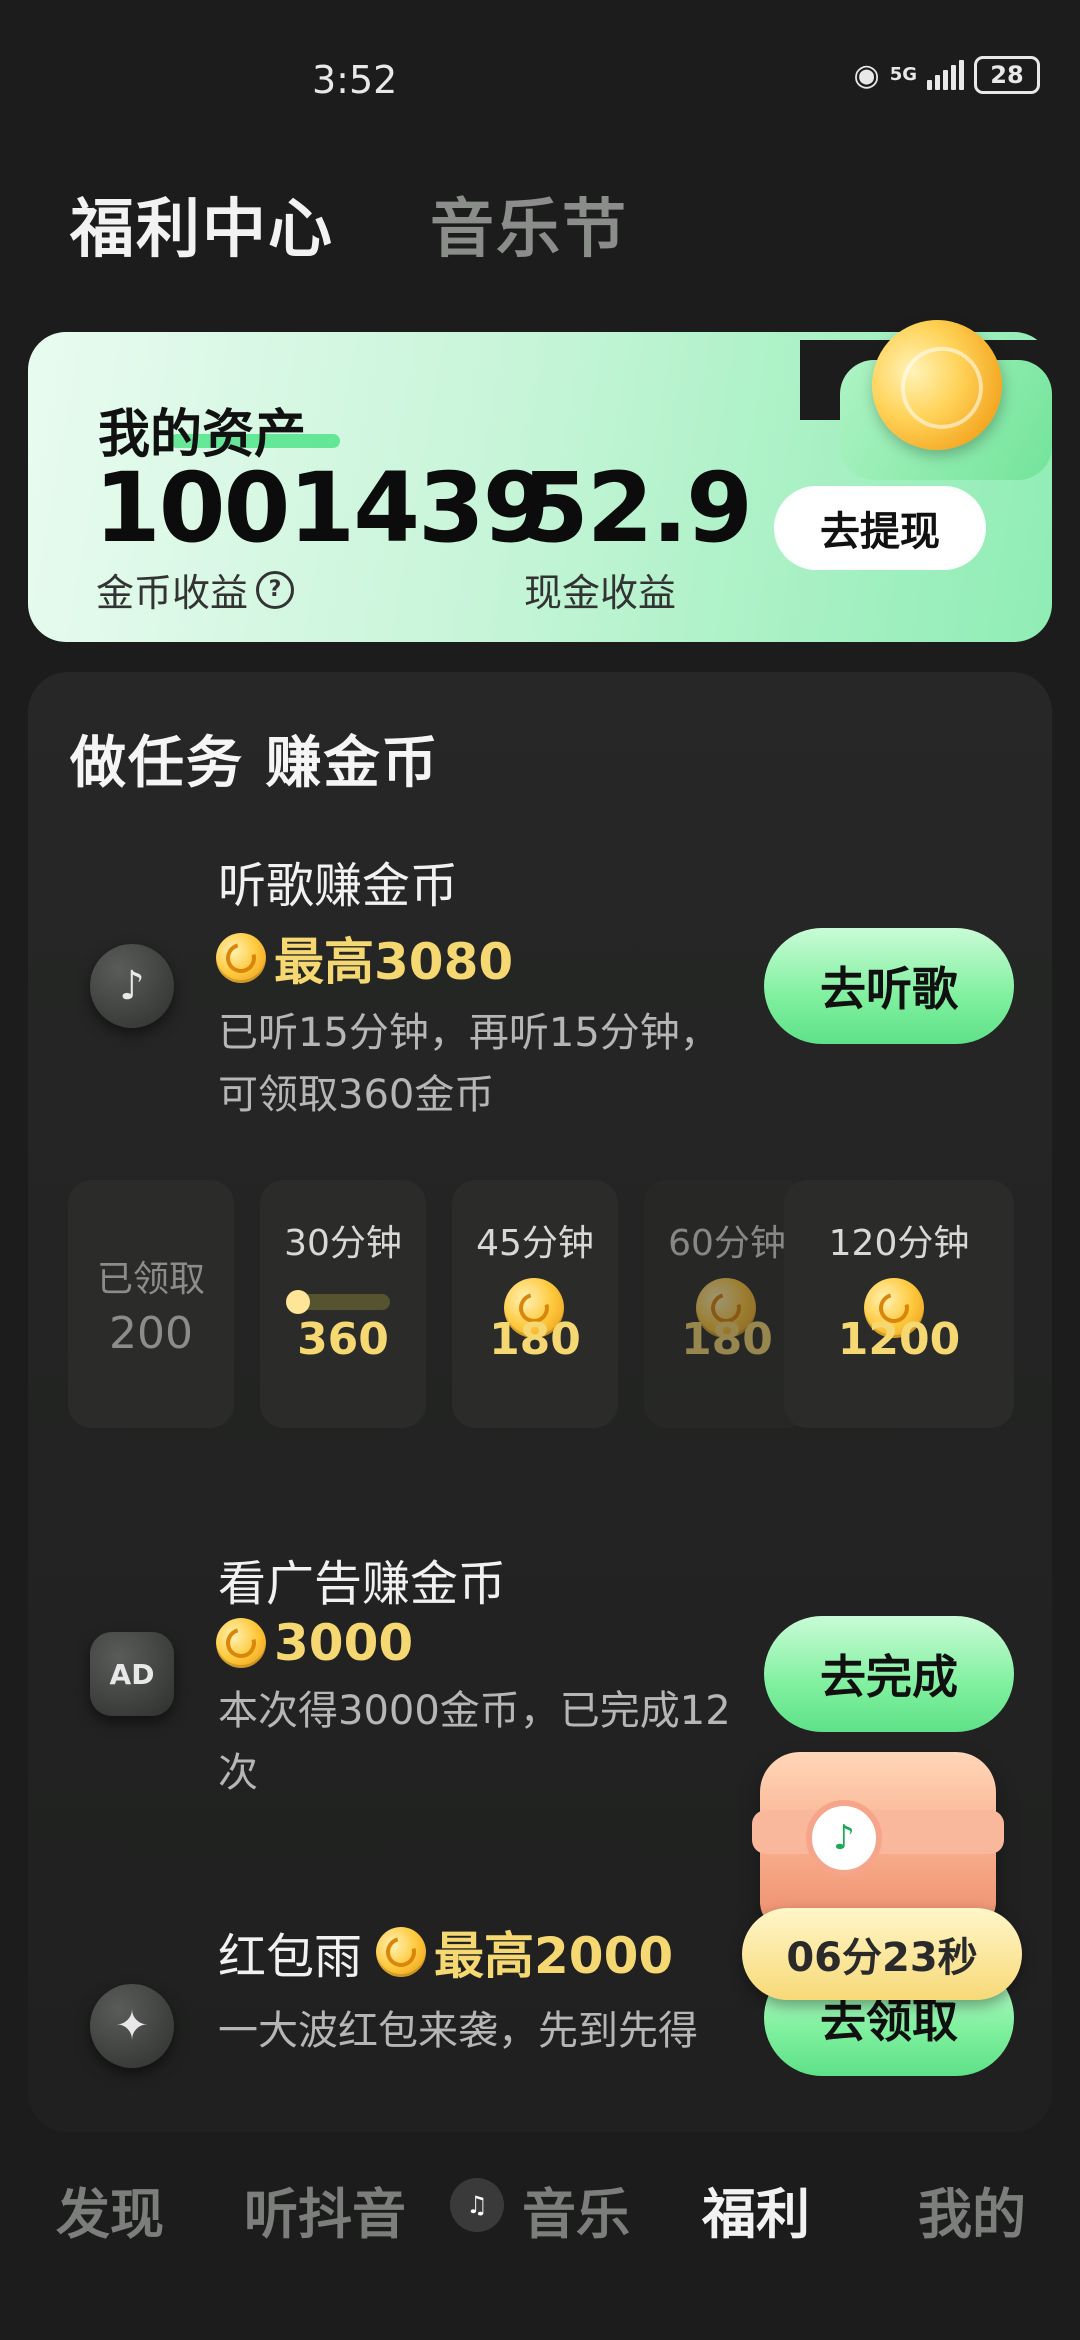 This screenshot has height=2340, width=1080. Describe the element at coordinates (756, 2209) in the screenshot. I see `nav-welfare: 福利` at that location.